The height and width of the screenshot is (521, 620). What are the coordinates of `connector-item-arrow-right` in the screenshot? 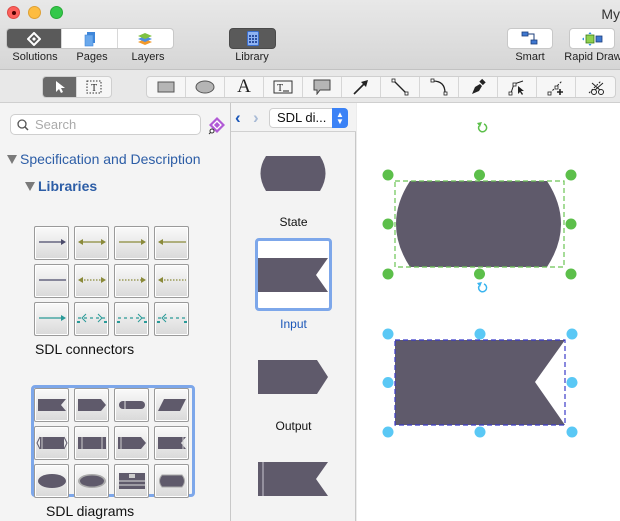 It's located at (131, 243).